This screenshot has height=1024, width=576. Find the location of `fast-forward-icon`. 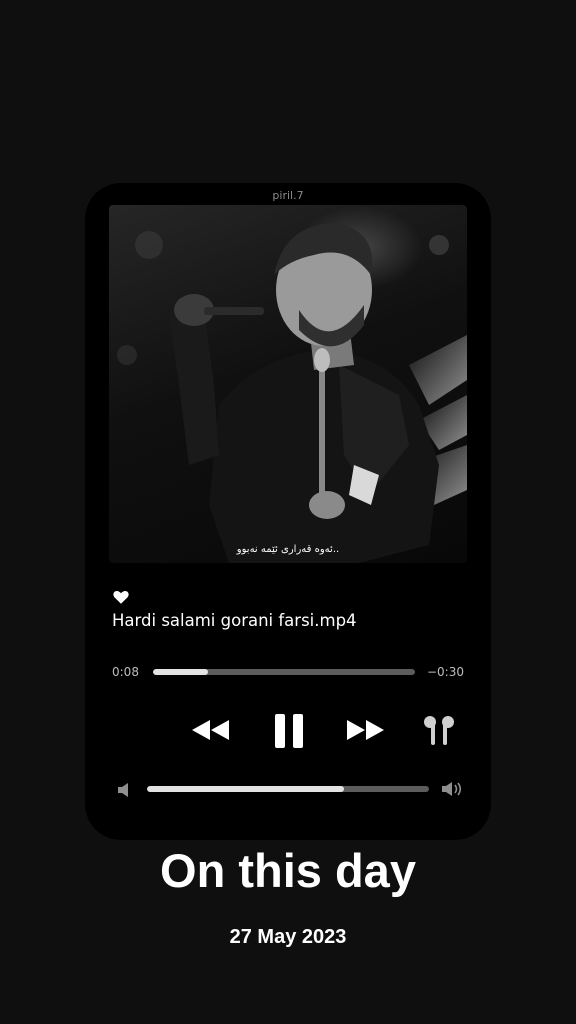

fast-forward-icon is located at coordinates (365, 730).